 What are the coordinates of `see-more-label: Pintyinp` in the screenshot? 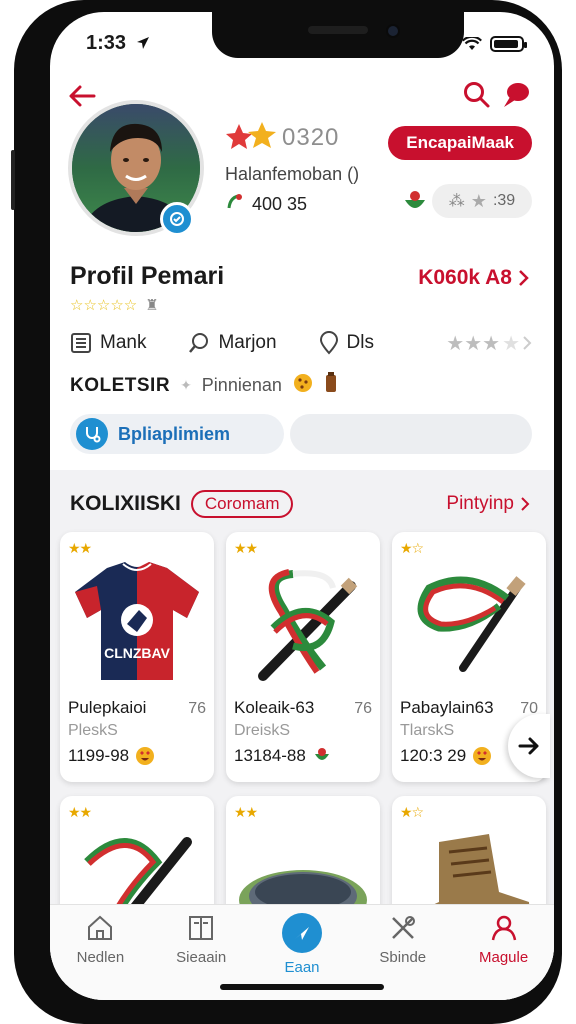 It's located at (480, 503).